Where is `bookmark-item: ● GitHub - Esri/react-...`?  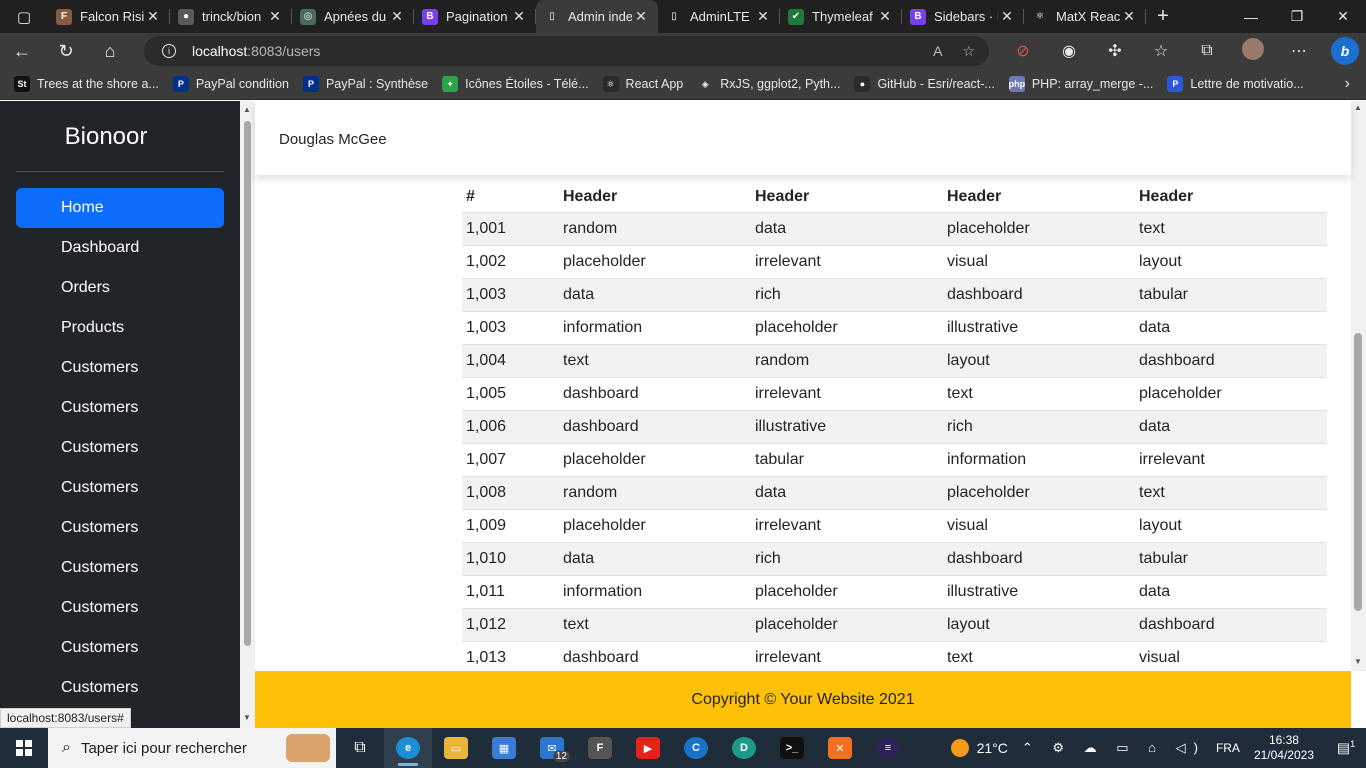
bookmark-item: ● GitHub - Esri/react-... is located at coordinates (924, 84).